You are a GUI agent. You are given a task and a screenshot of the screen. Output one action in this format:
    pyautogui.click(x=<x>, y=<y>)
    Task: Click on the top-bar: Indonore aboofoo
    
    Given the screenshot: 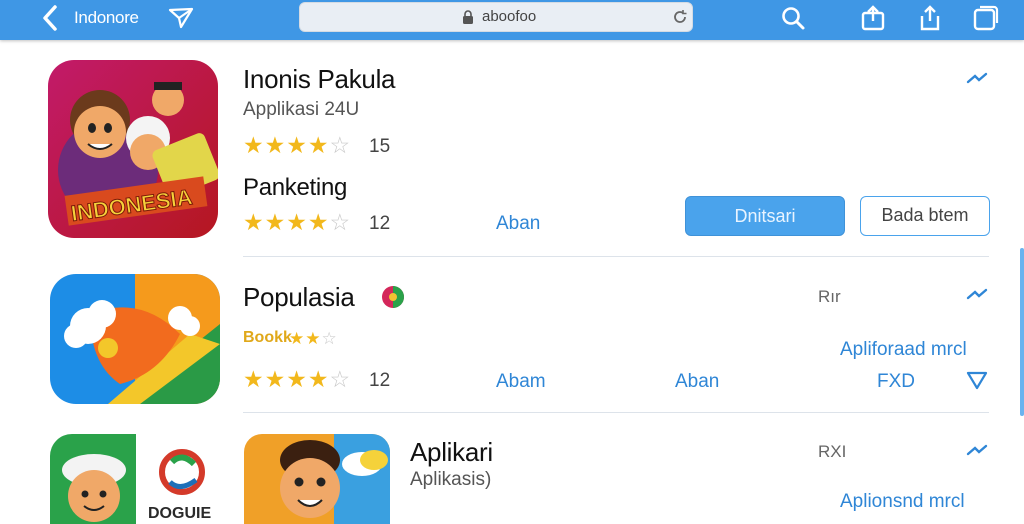 What is the action you would take?
    pyautogui.click(x=512, y=20)
    